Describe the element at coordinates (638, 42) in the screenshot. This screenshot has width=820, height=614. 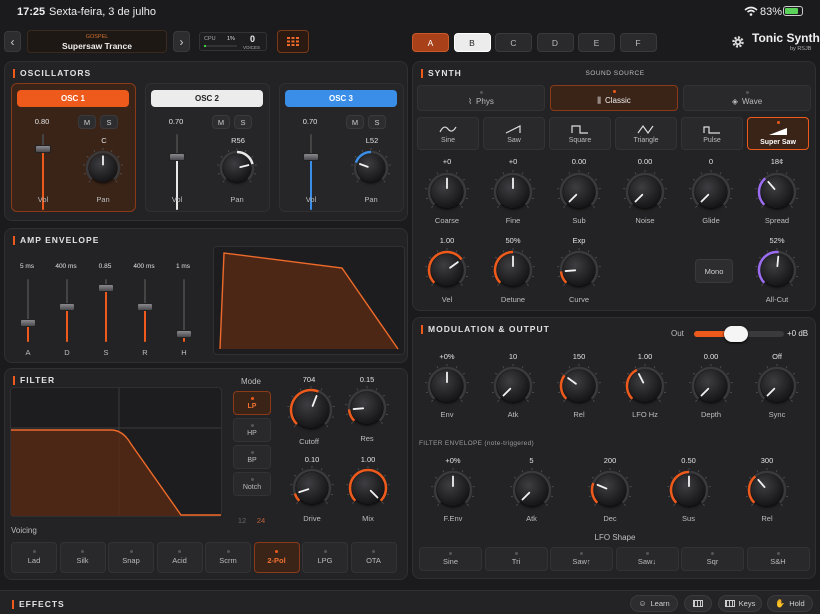
I see `bank-f-button: F` at that location.